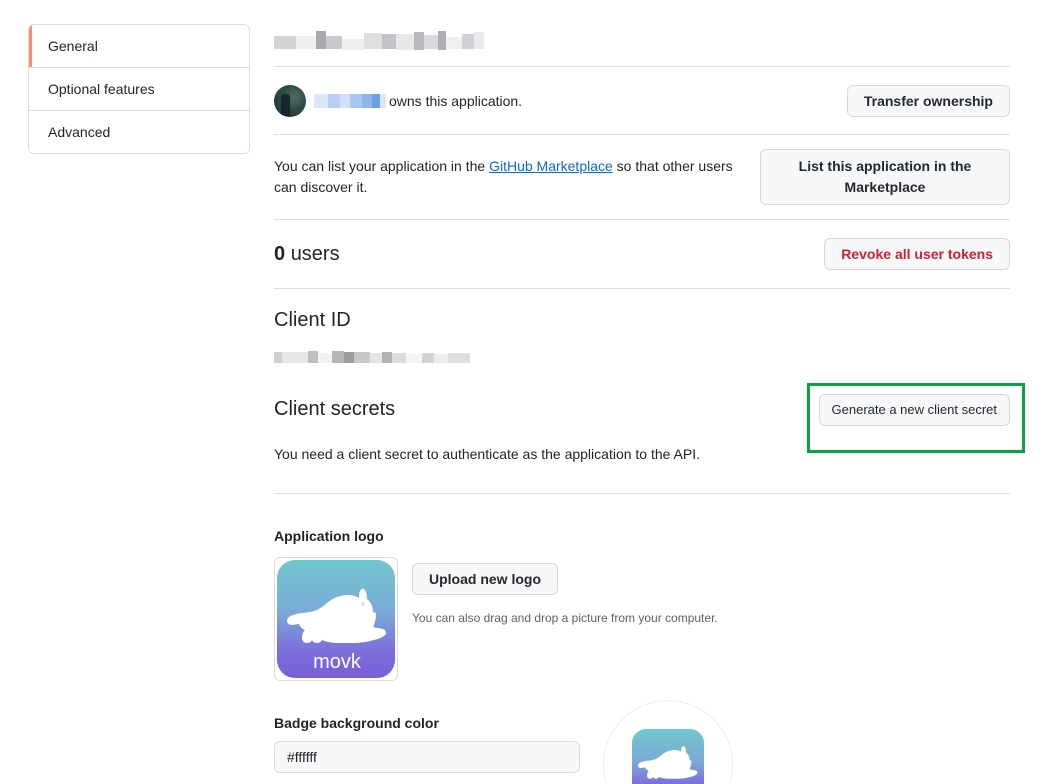 The width and height of the screenshot is (1048, 784). Describe the element at coordinates (928, 101) in the screenshot. I see `transfer-ownership-button: Transfer ownership` at that location.